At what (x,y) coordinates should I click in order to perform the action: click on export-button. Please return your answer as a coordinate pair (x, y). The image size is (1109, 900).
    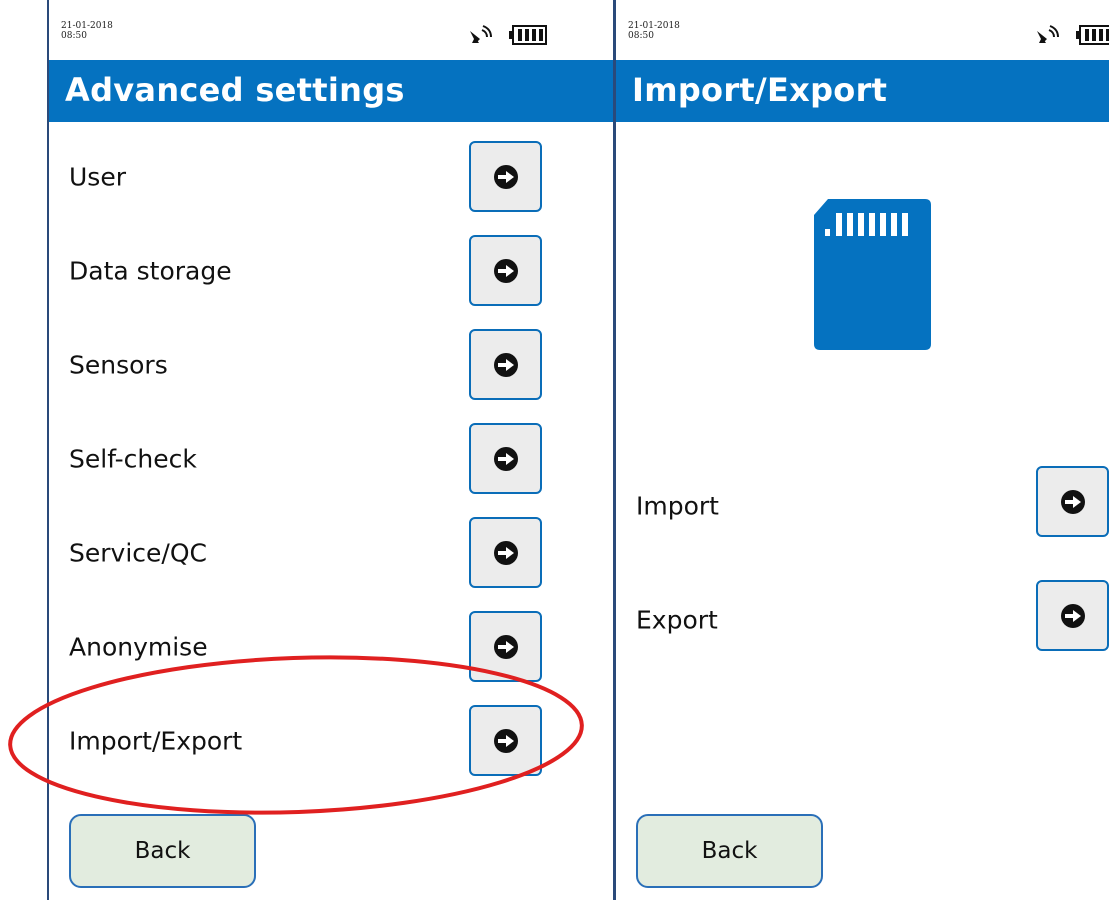
    Looking at the image, I should click on (1072, 615).